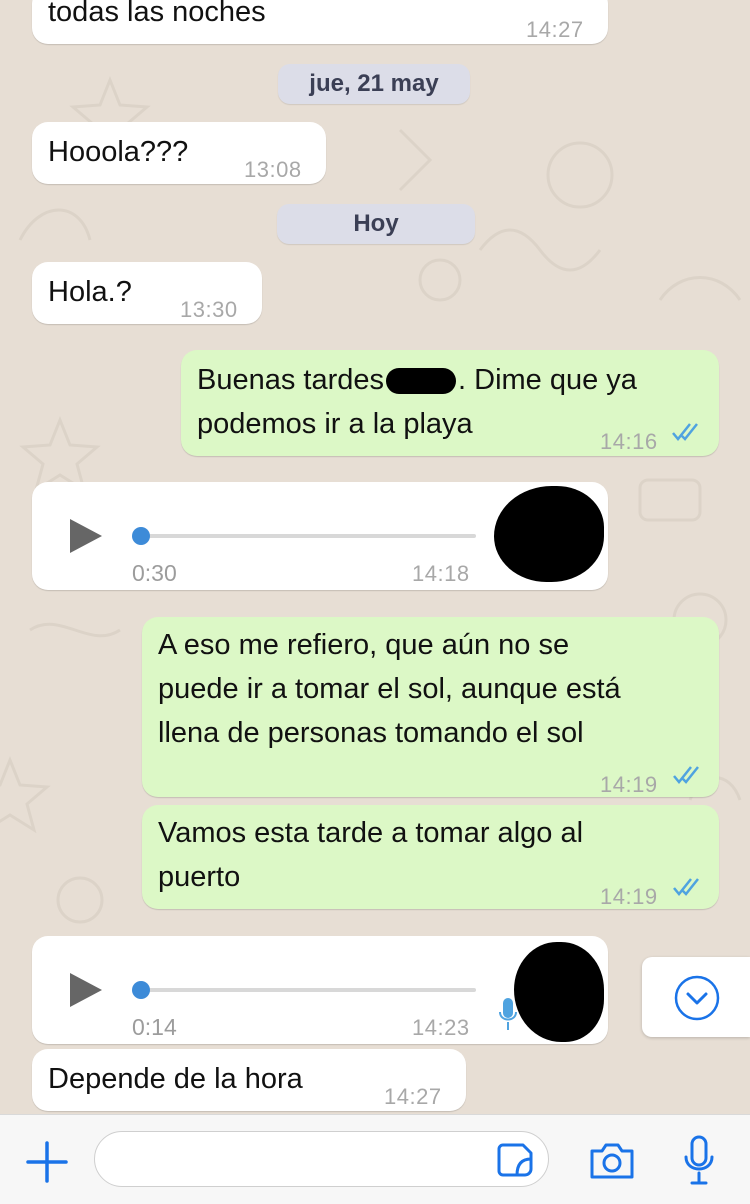 Image resolution: width=750 pixels, height=1204 pixels. What do you see at coordinates (321, 1159) in the screenshot?
I see `message-input` at bounding box center [321, 1159].